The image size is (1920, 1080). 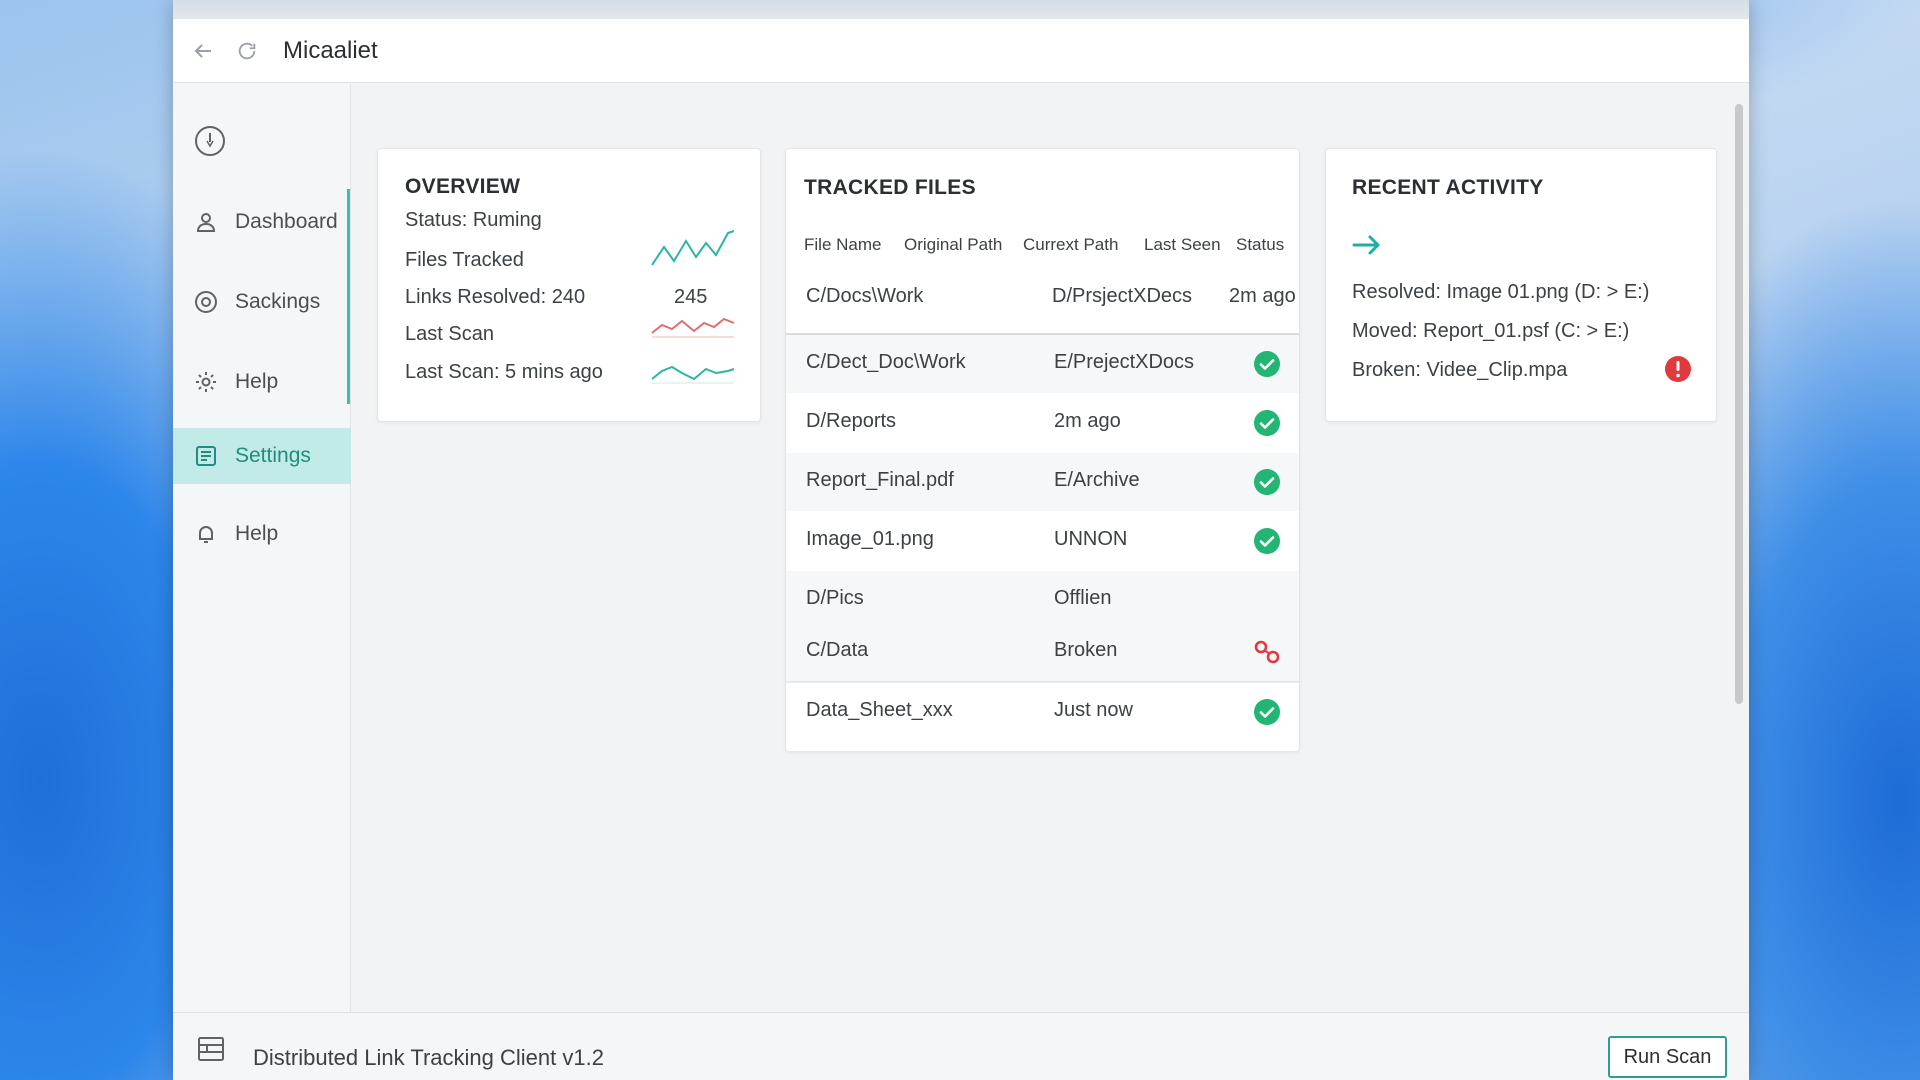 What do you see at coordinates (890, 187) in the screenshot?
I see `tracked-files-title: TRACKED FILES` at bounding box center [890, 187].